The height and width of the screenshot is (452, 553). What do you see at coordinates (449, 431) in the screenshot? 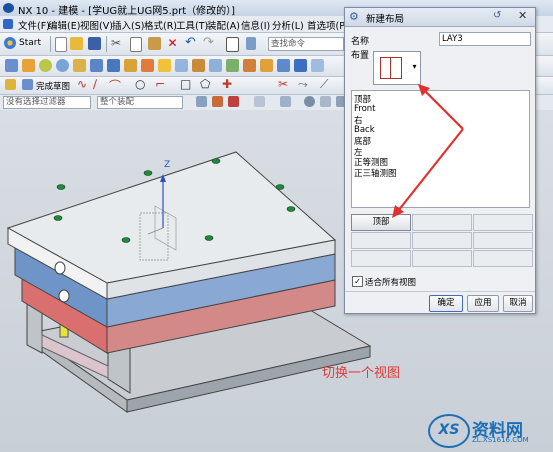
I see `watermark-logo-icon: XS` at bounding box center [449, 431].